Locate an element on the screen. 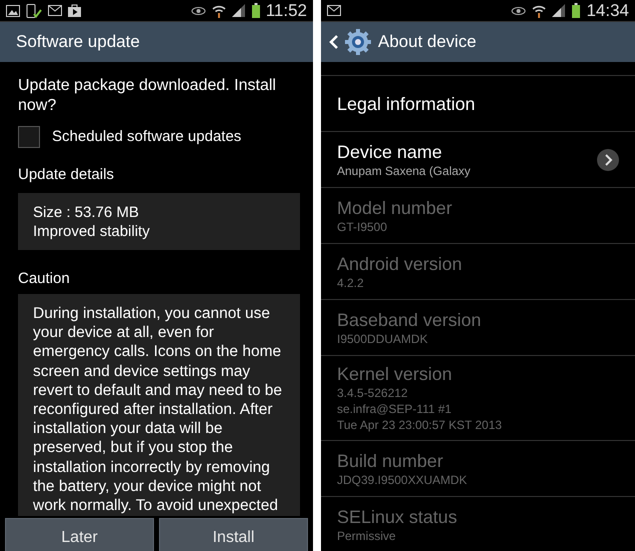  list-item-value: JDQ39.I9500XXUAMDK is located at coordinates (402, 480).